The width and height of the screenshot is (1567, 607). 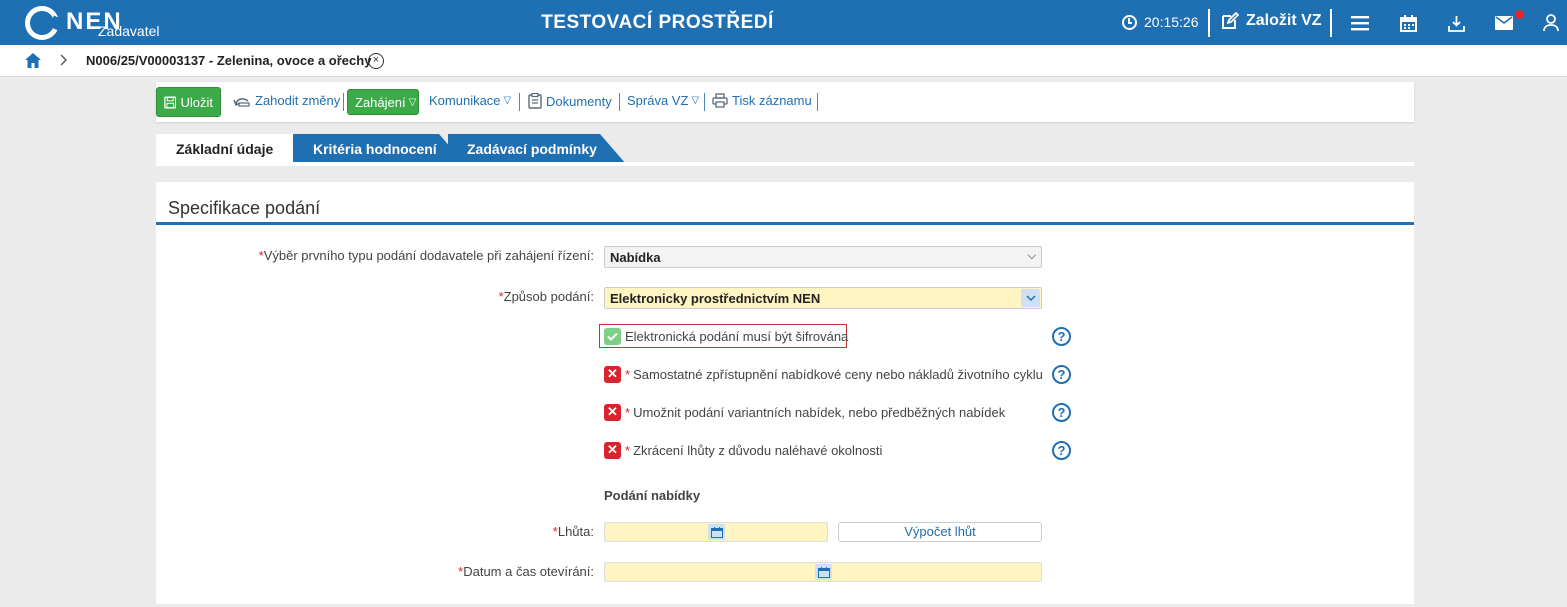 What do you see at coordinates (785, 164) in the screenshot?
I see `tab-content-strip` at bounding box center [785, 164].